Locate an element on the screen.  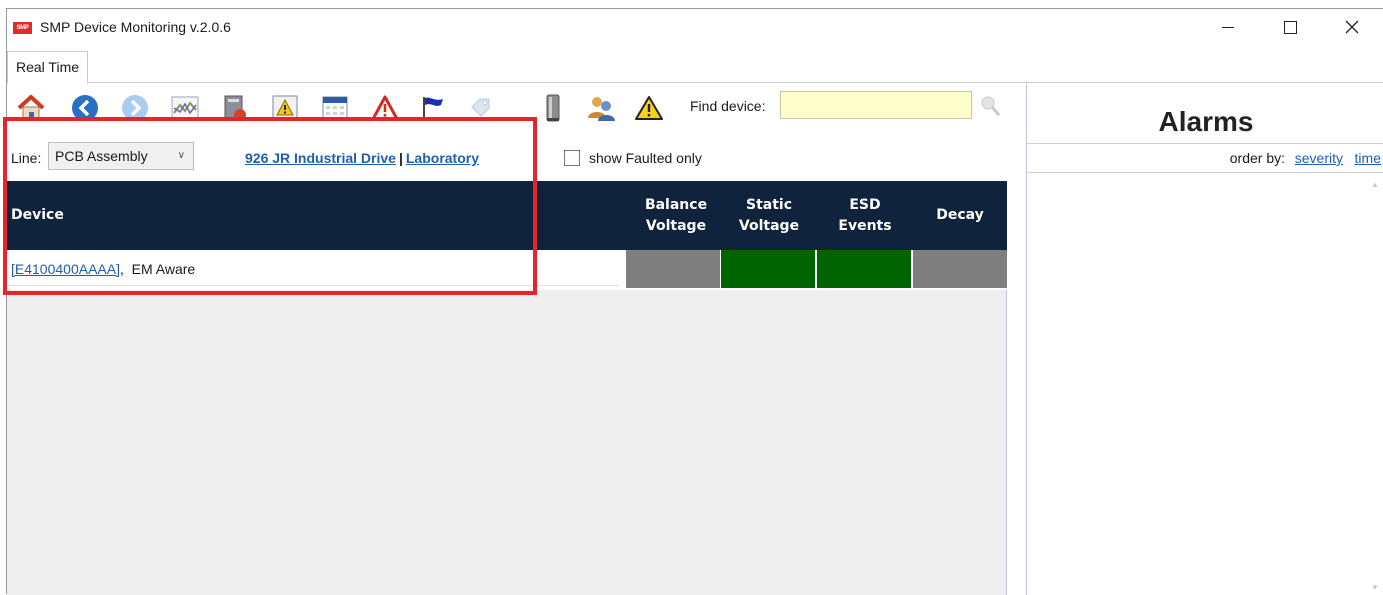
header-line: Static is located at coordinates (768, 204).